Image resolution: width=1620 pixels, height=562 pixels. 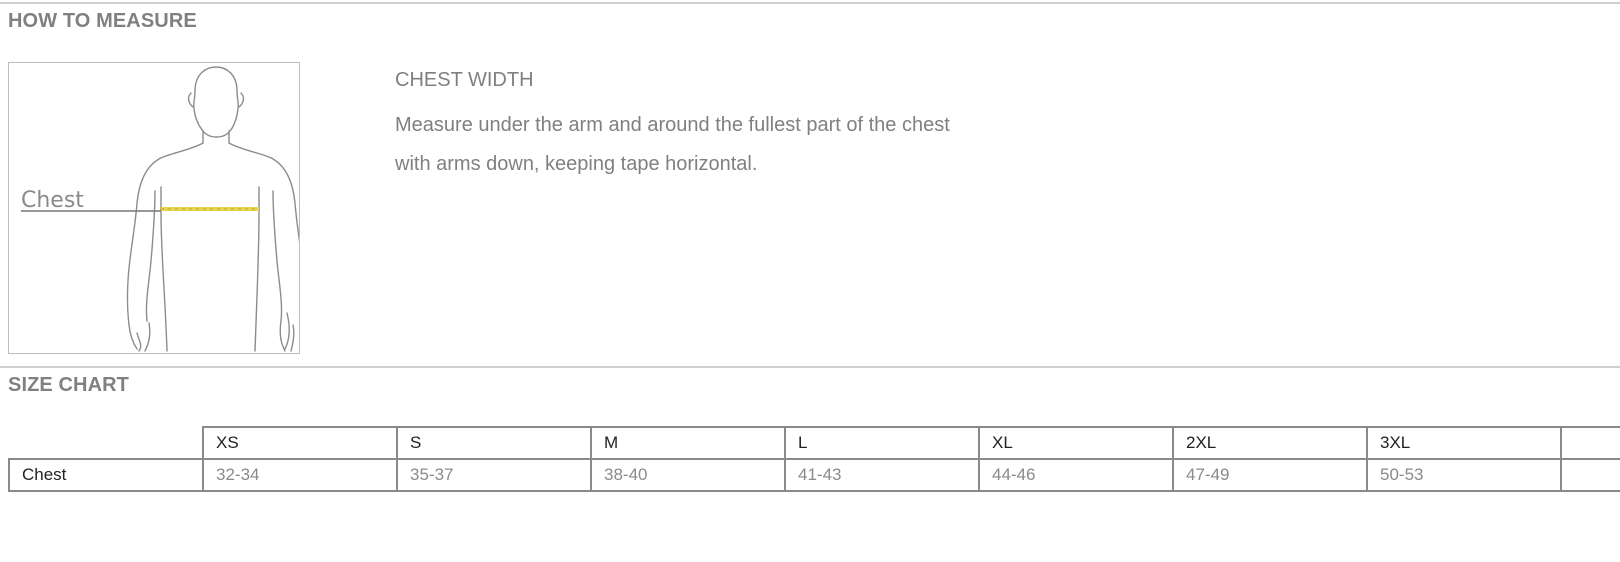 What do you see at coordinates (494, 475) in the screenshot?
I see `chest-value-s: 35-37` at bounding box center [494, 475].